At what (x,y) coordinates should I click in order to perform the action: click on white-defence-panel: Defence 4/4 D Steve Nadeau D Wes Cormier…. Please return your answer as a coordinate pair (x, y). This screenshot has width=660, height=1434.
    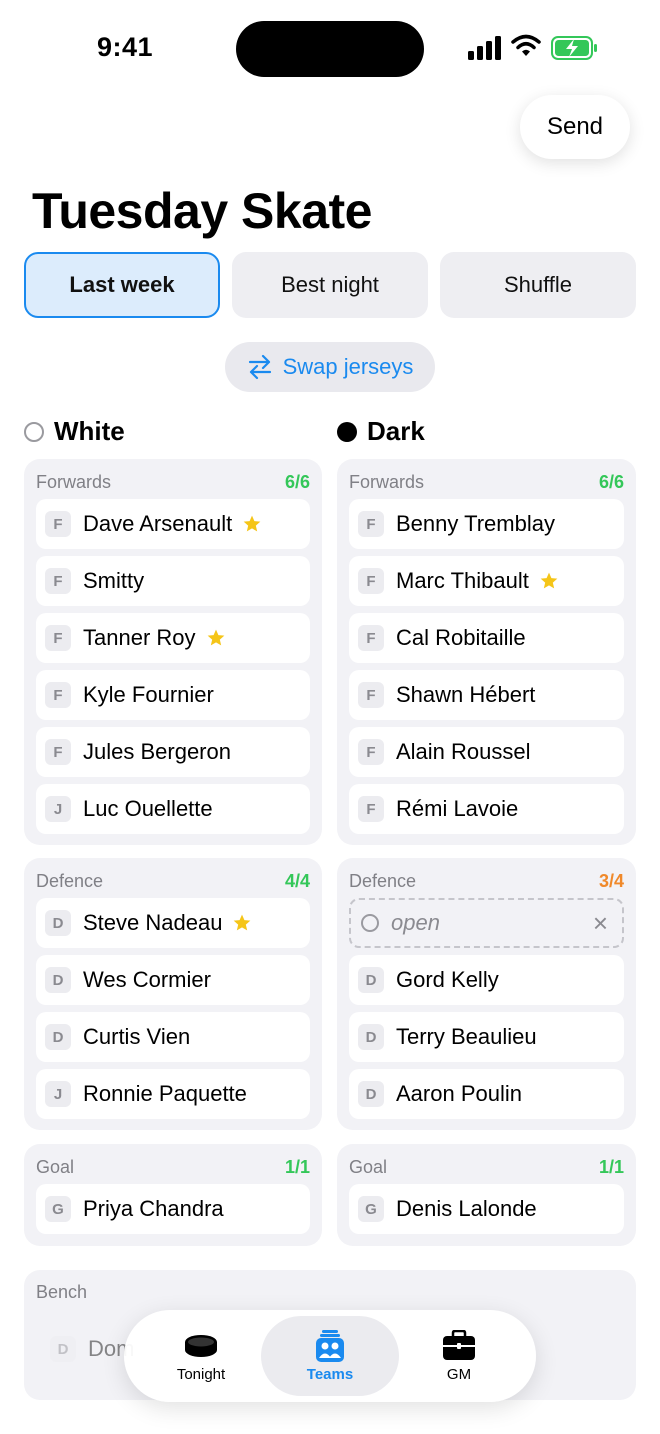
    Looking at the image, I should click on (173, 994).